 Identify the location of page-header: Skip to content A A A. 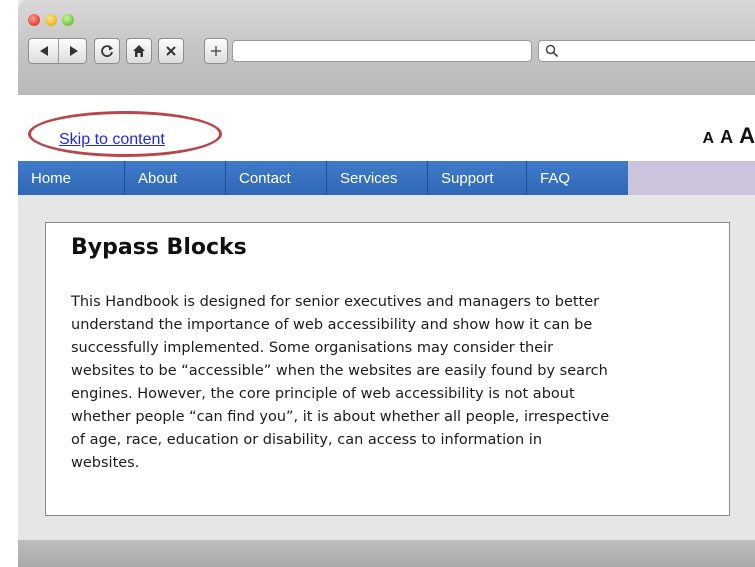
(386, 128).